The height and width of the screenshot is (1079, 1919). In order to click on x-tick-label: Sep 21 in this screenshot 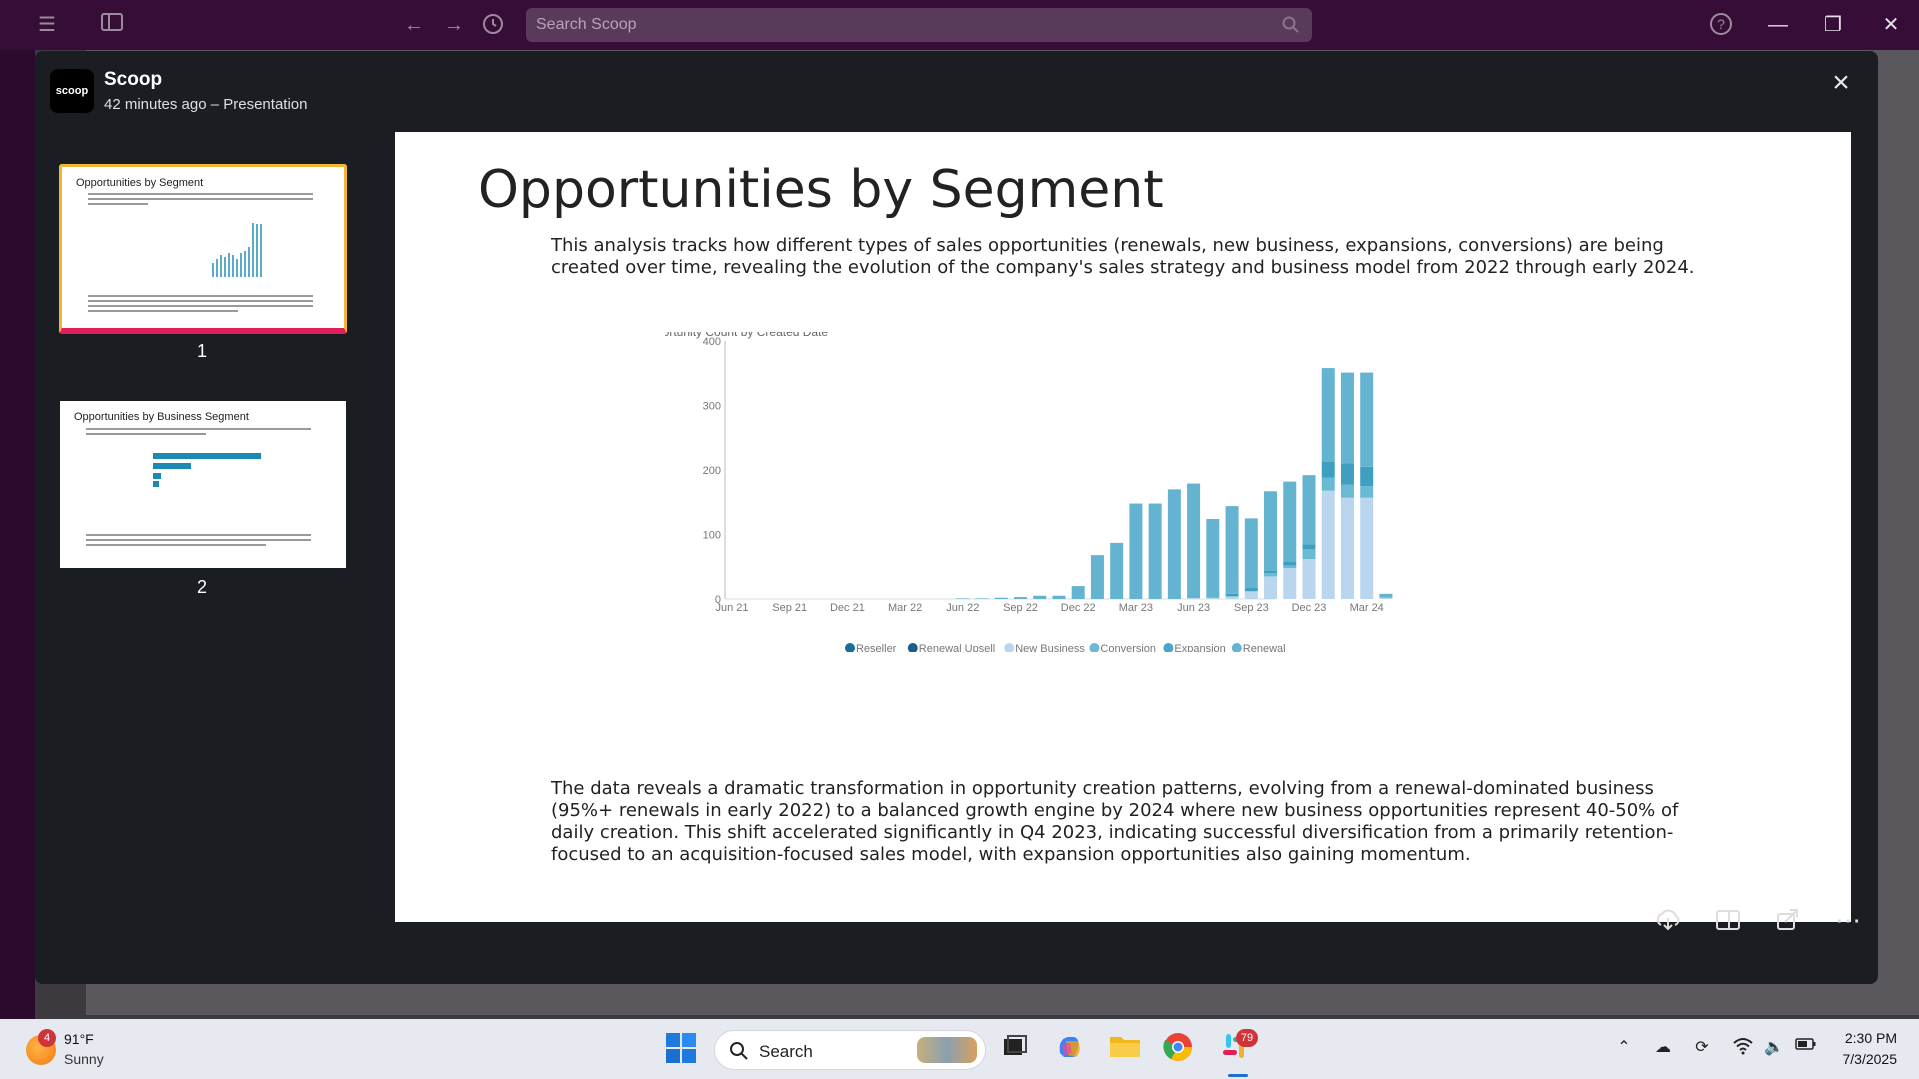, I will do `click(789, 608)`.